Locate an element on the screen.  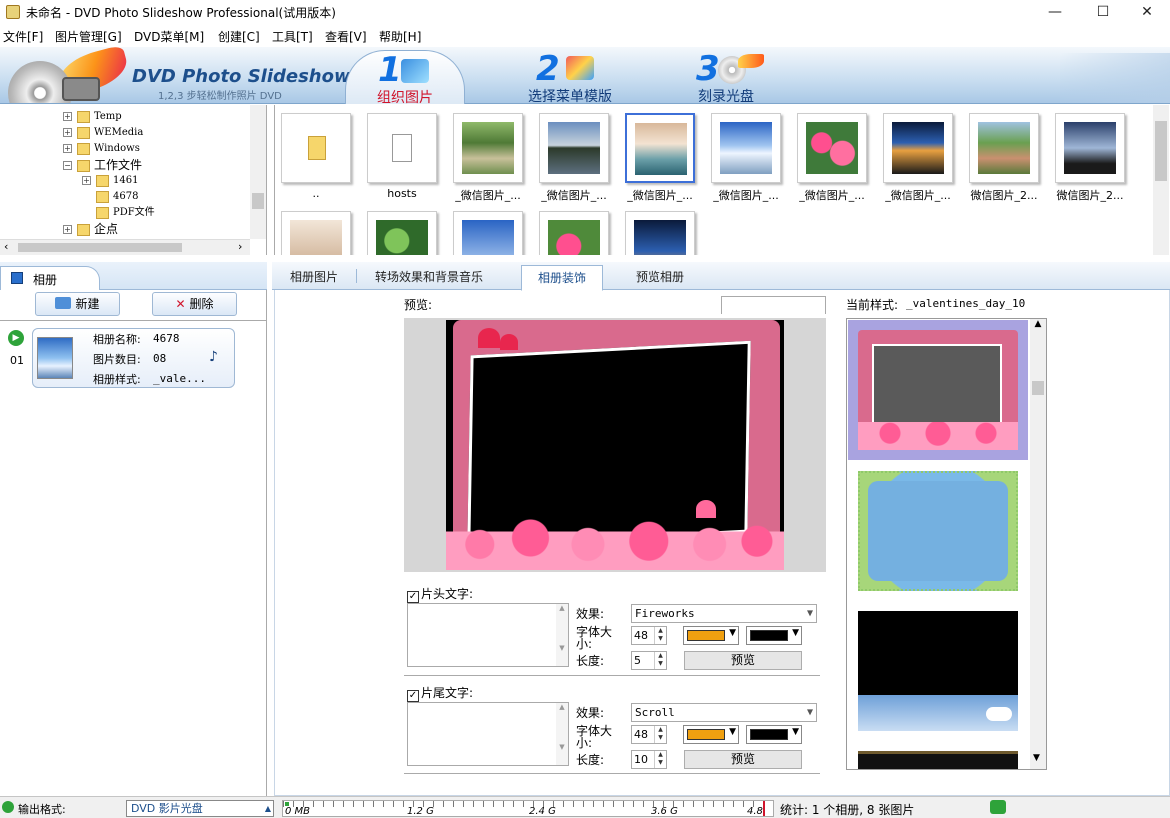
maximize-button: ☐ is located at coordinates (1103, 12).